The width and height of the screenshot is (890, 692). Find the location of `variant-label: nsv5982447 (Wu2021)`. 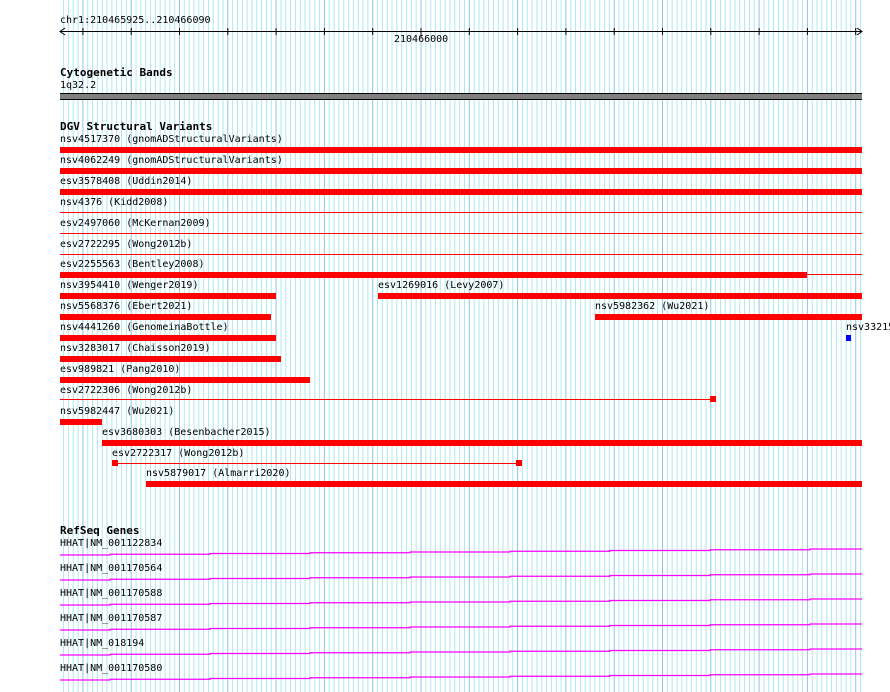

variant-label: nsv5982447 (Wu2021) is located at coordinates (117, 412).